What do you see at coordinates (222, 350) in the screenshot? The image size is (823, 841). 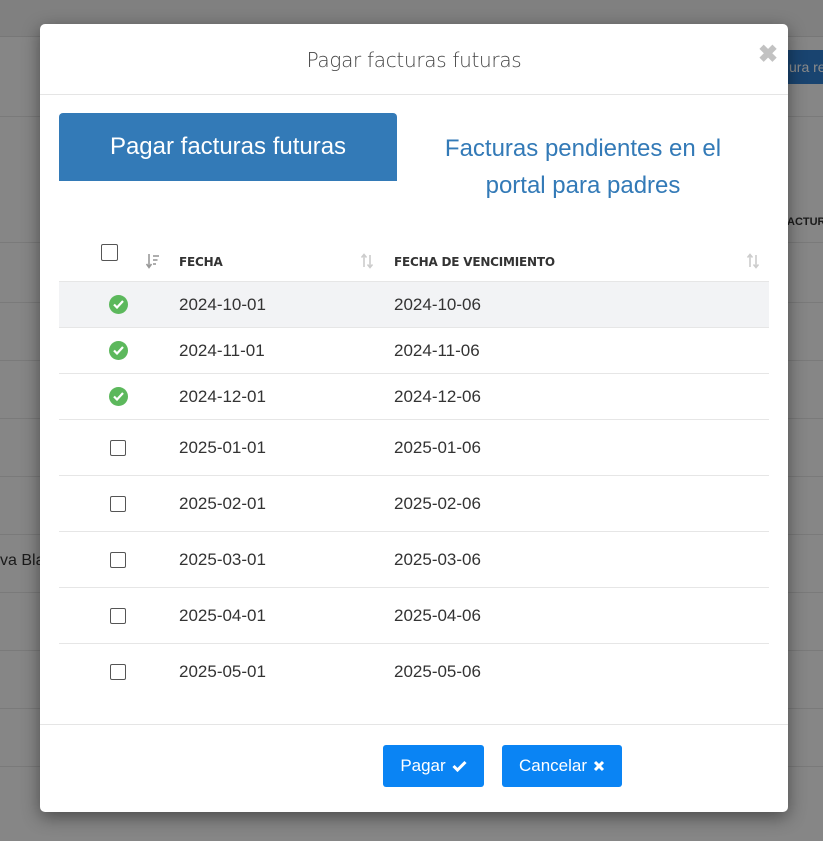 I see `cell-fecha: 2024-11-01` at bounding box center [222, 350].